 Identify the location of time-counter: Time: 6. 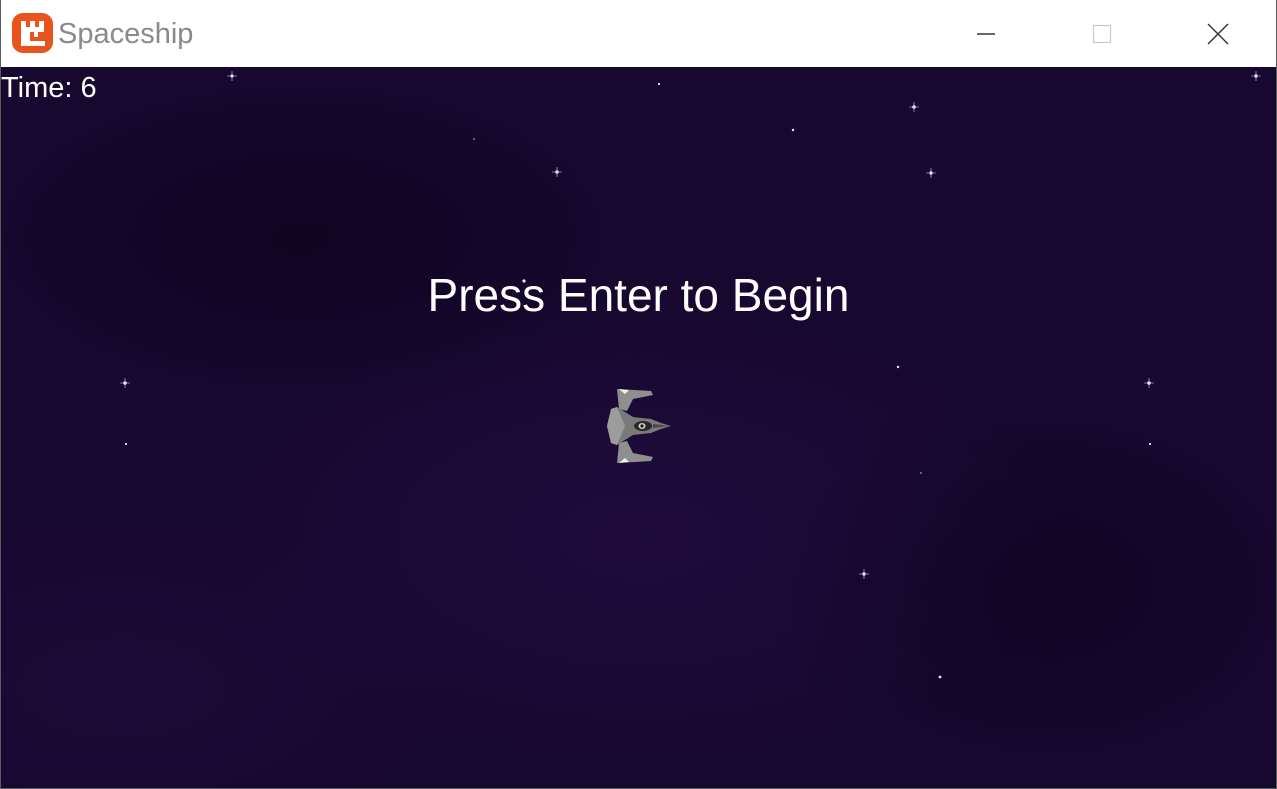
(49, 88).